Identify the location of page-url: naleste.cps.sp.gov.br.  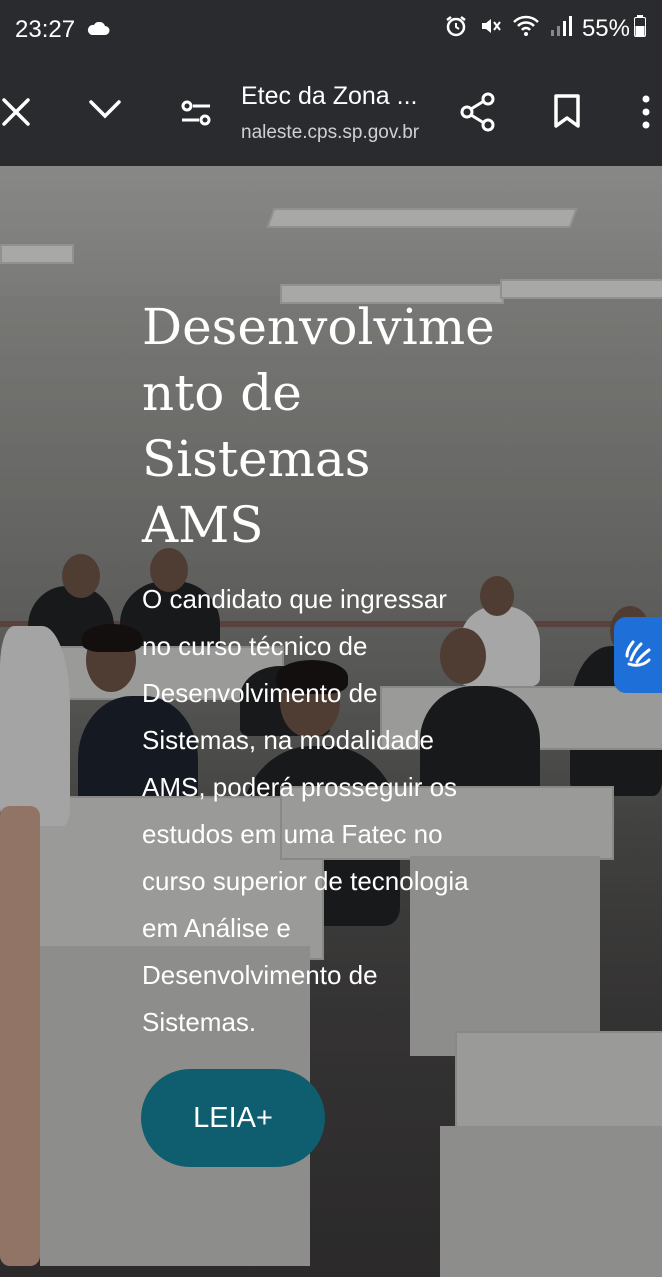
(330, 133).